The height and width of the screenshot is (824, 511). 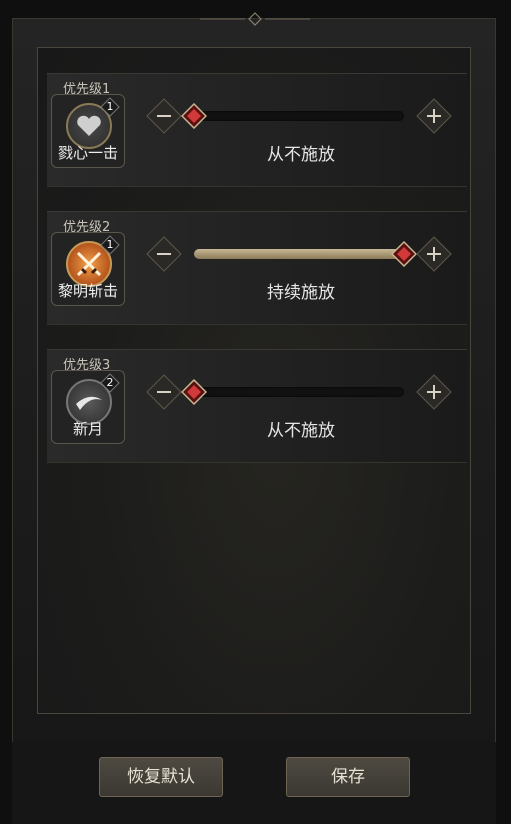 What do you see at coordinates (301, 293) in the screenshot?
I see `cast-mode-label: 持续施放` at bounding box center [301, 293].